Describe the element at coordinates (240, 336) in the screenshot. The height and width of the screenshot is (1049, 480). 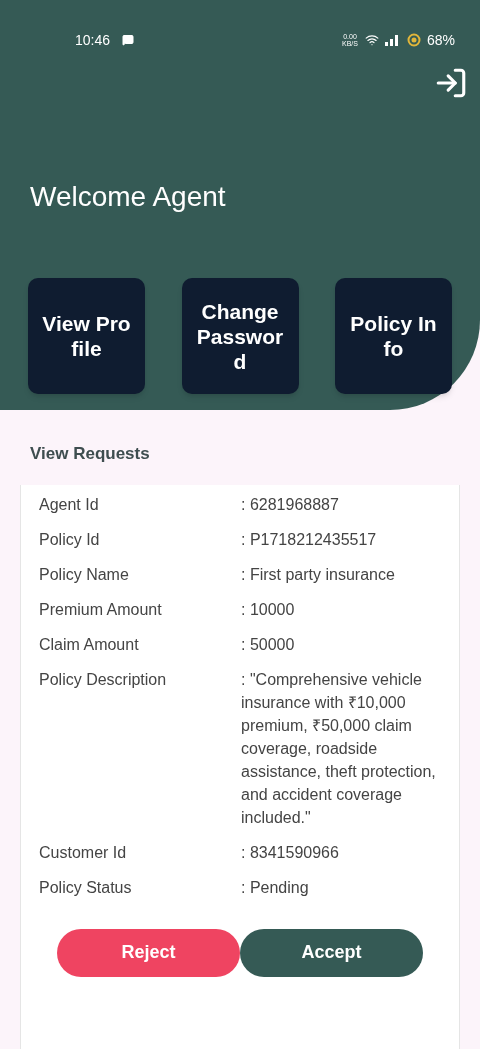
I see `quick-action-button: Change Password` at that location.